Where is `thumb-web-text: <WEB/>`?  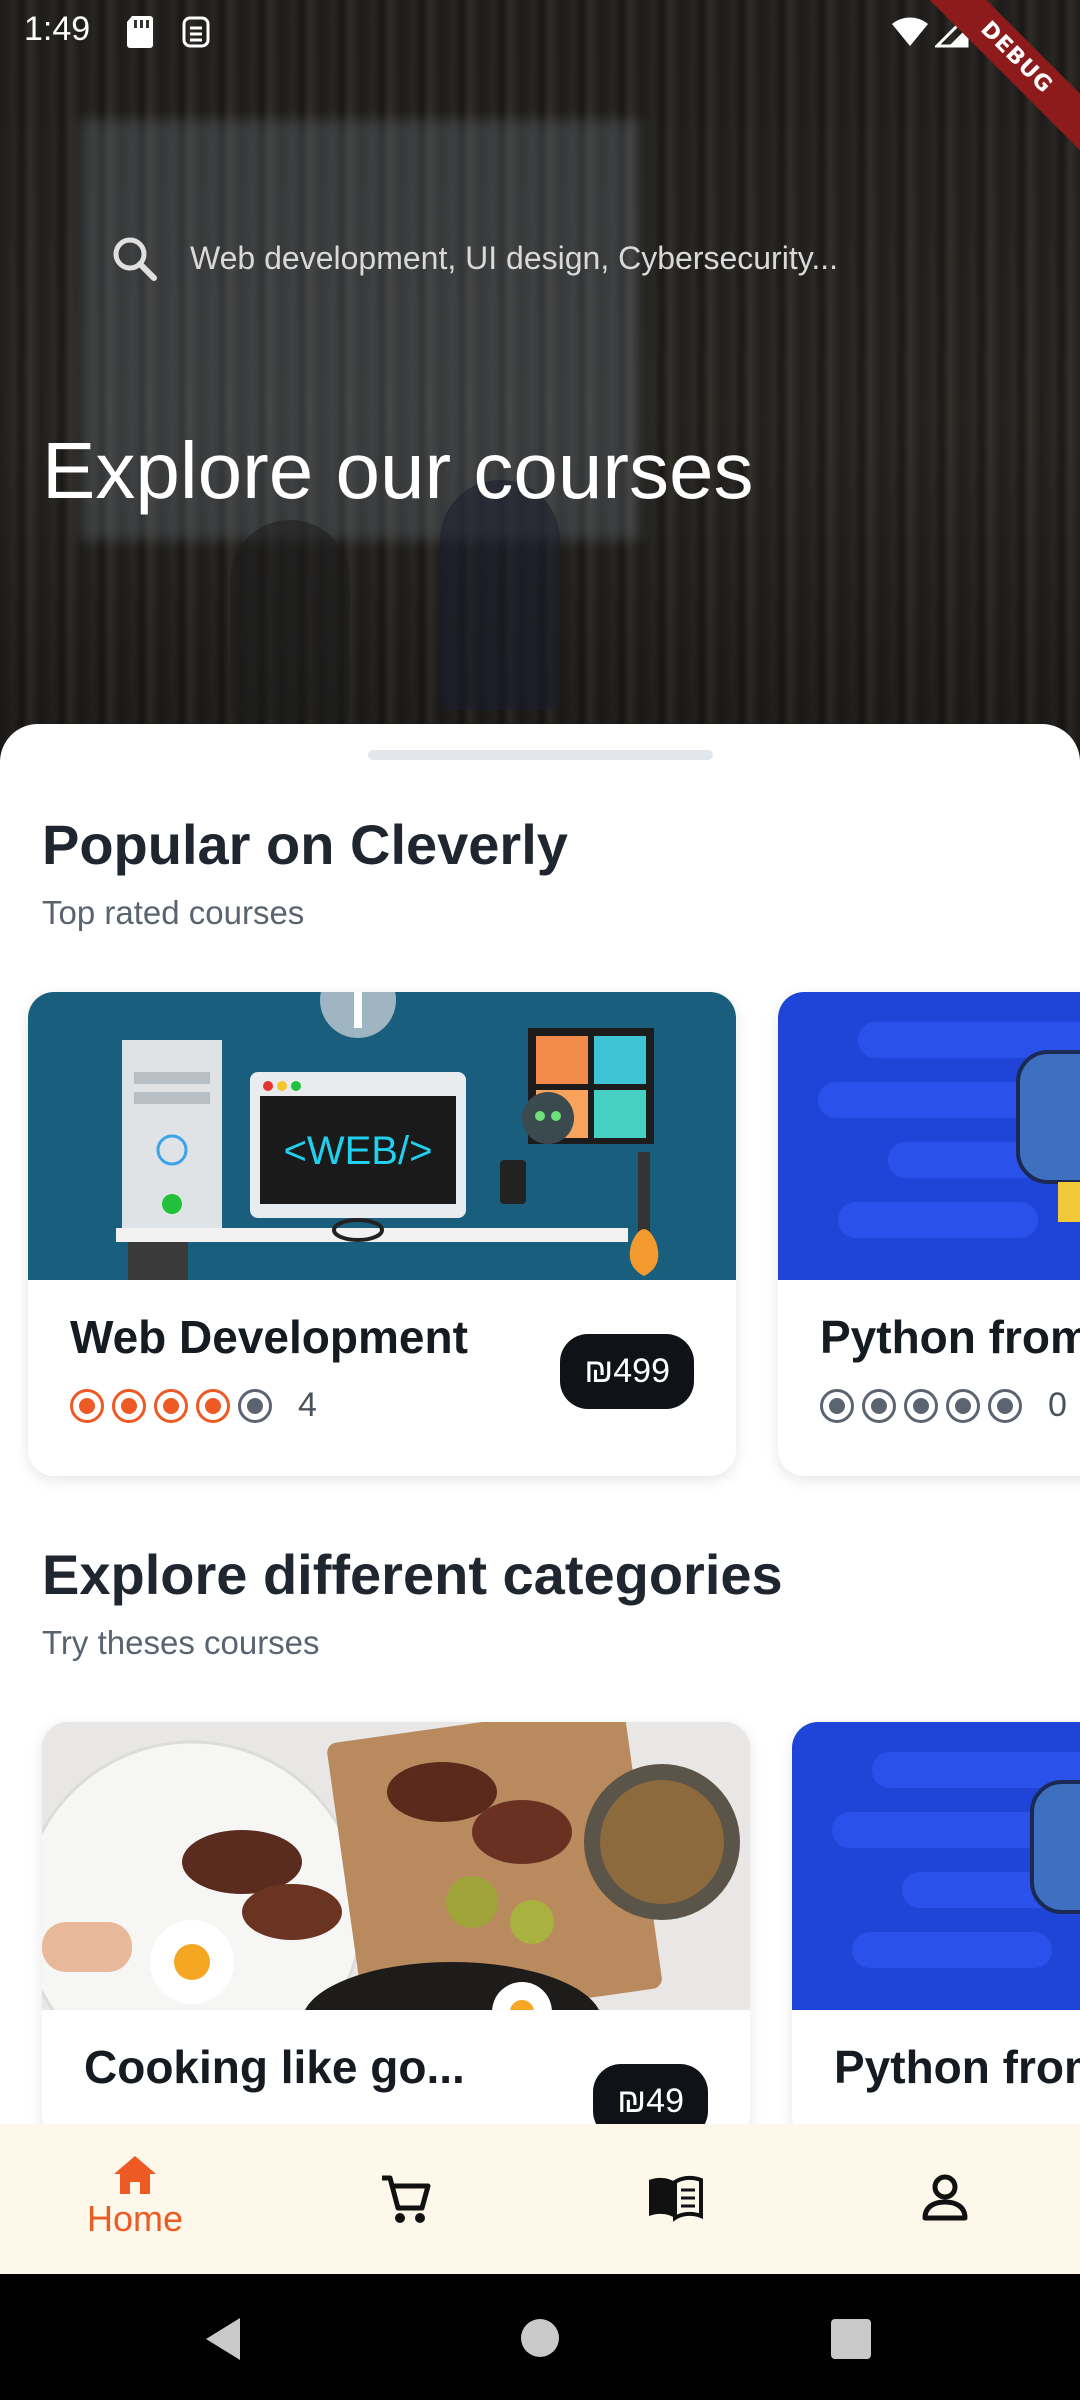 thumb-web-text: <WEB/> is located at coordinates (358, 1151).